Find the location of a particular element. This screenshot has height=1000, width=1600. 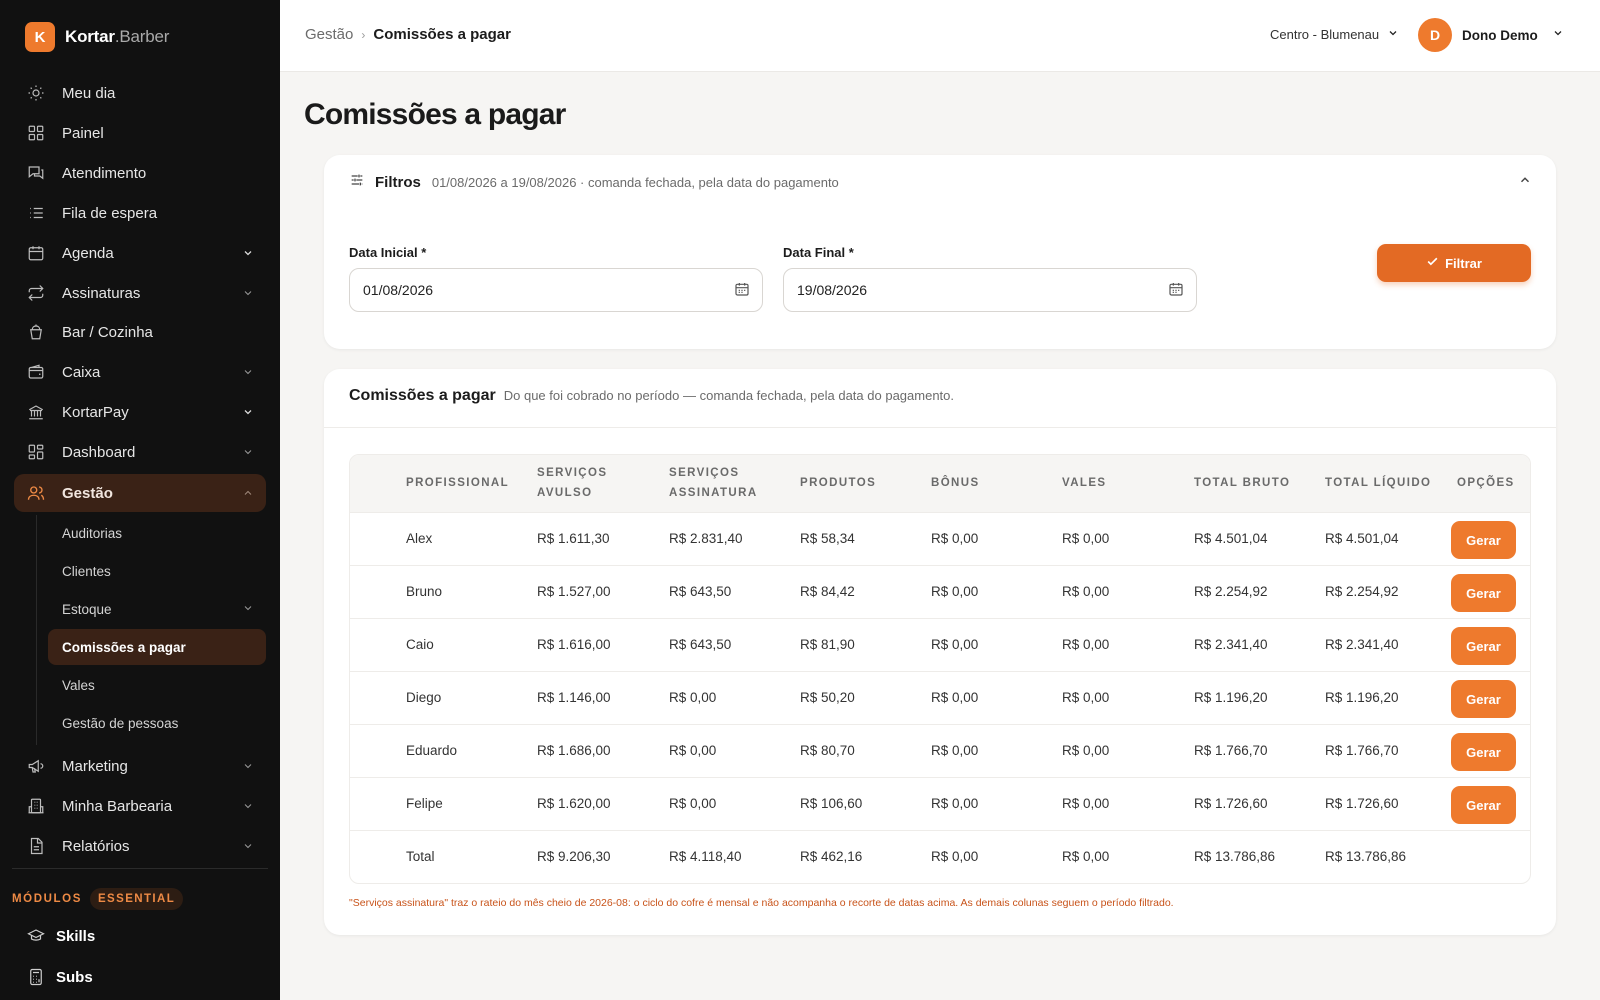

sidebar-item-marketing: Marketing is located at coordinates (140, 766).